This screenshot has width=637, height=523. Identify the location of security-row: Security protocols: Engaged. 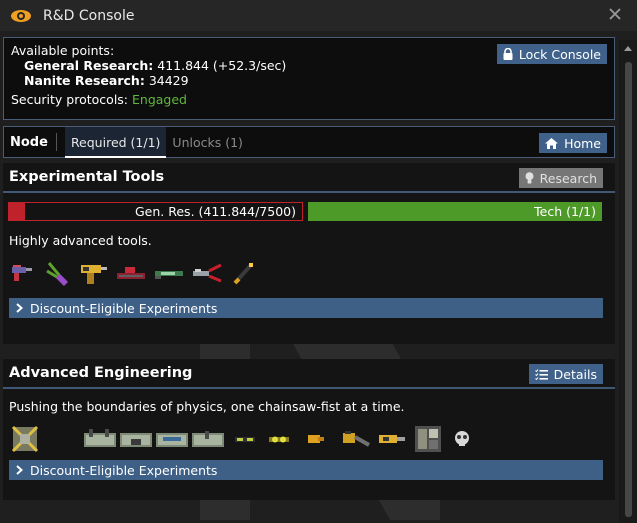
(309, 99).